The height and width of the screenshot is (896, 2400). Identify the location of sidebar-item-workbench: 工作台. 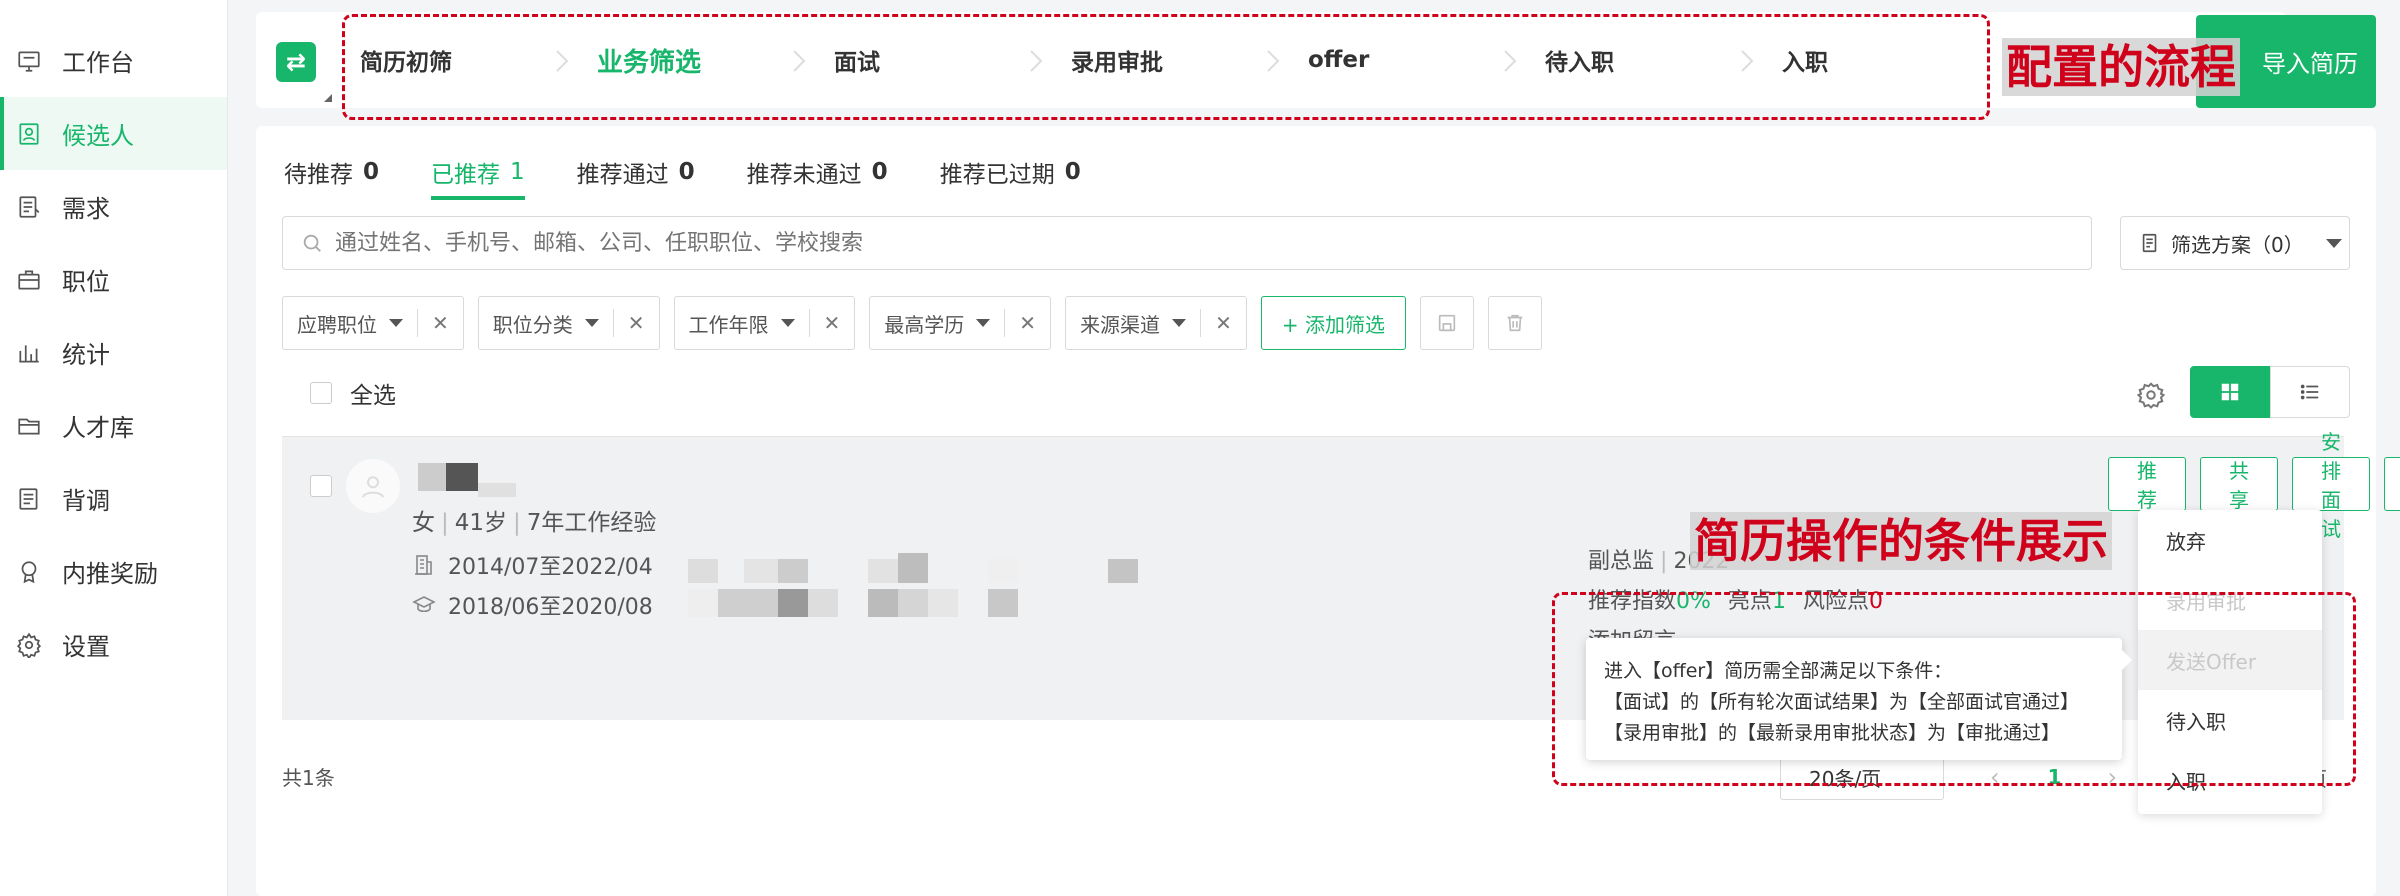
(113, 60).